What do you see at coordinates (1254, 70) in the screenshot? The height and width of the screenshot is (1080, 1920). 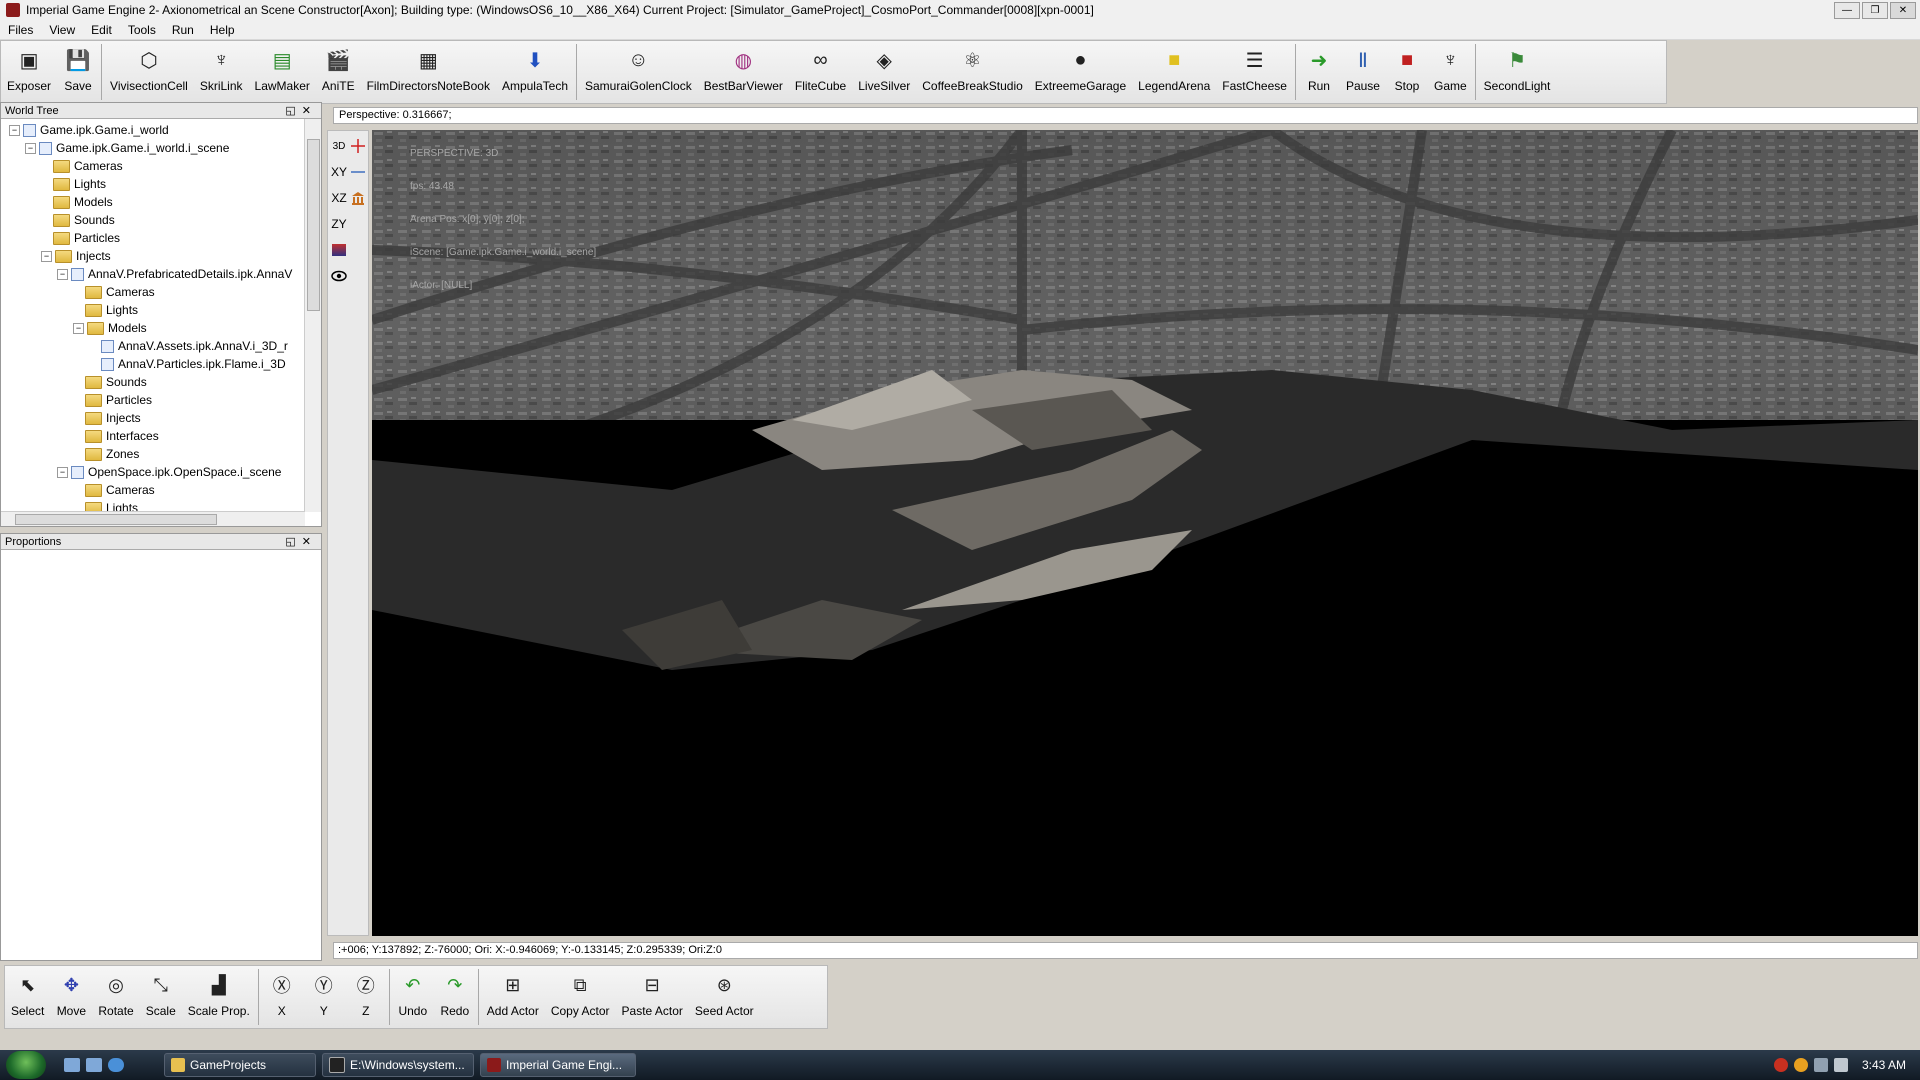 I see `toolbar-fastcheese-button: ☰ FastCheese` at bounding box center [1254, 70].